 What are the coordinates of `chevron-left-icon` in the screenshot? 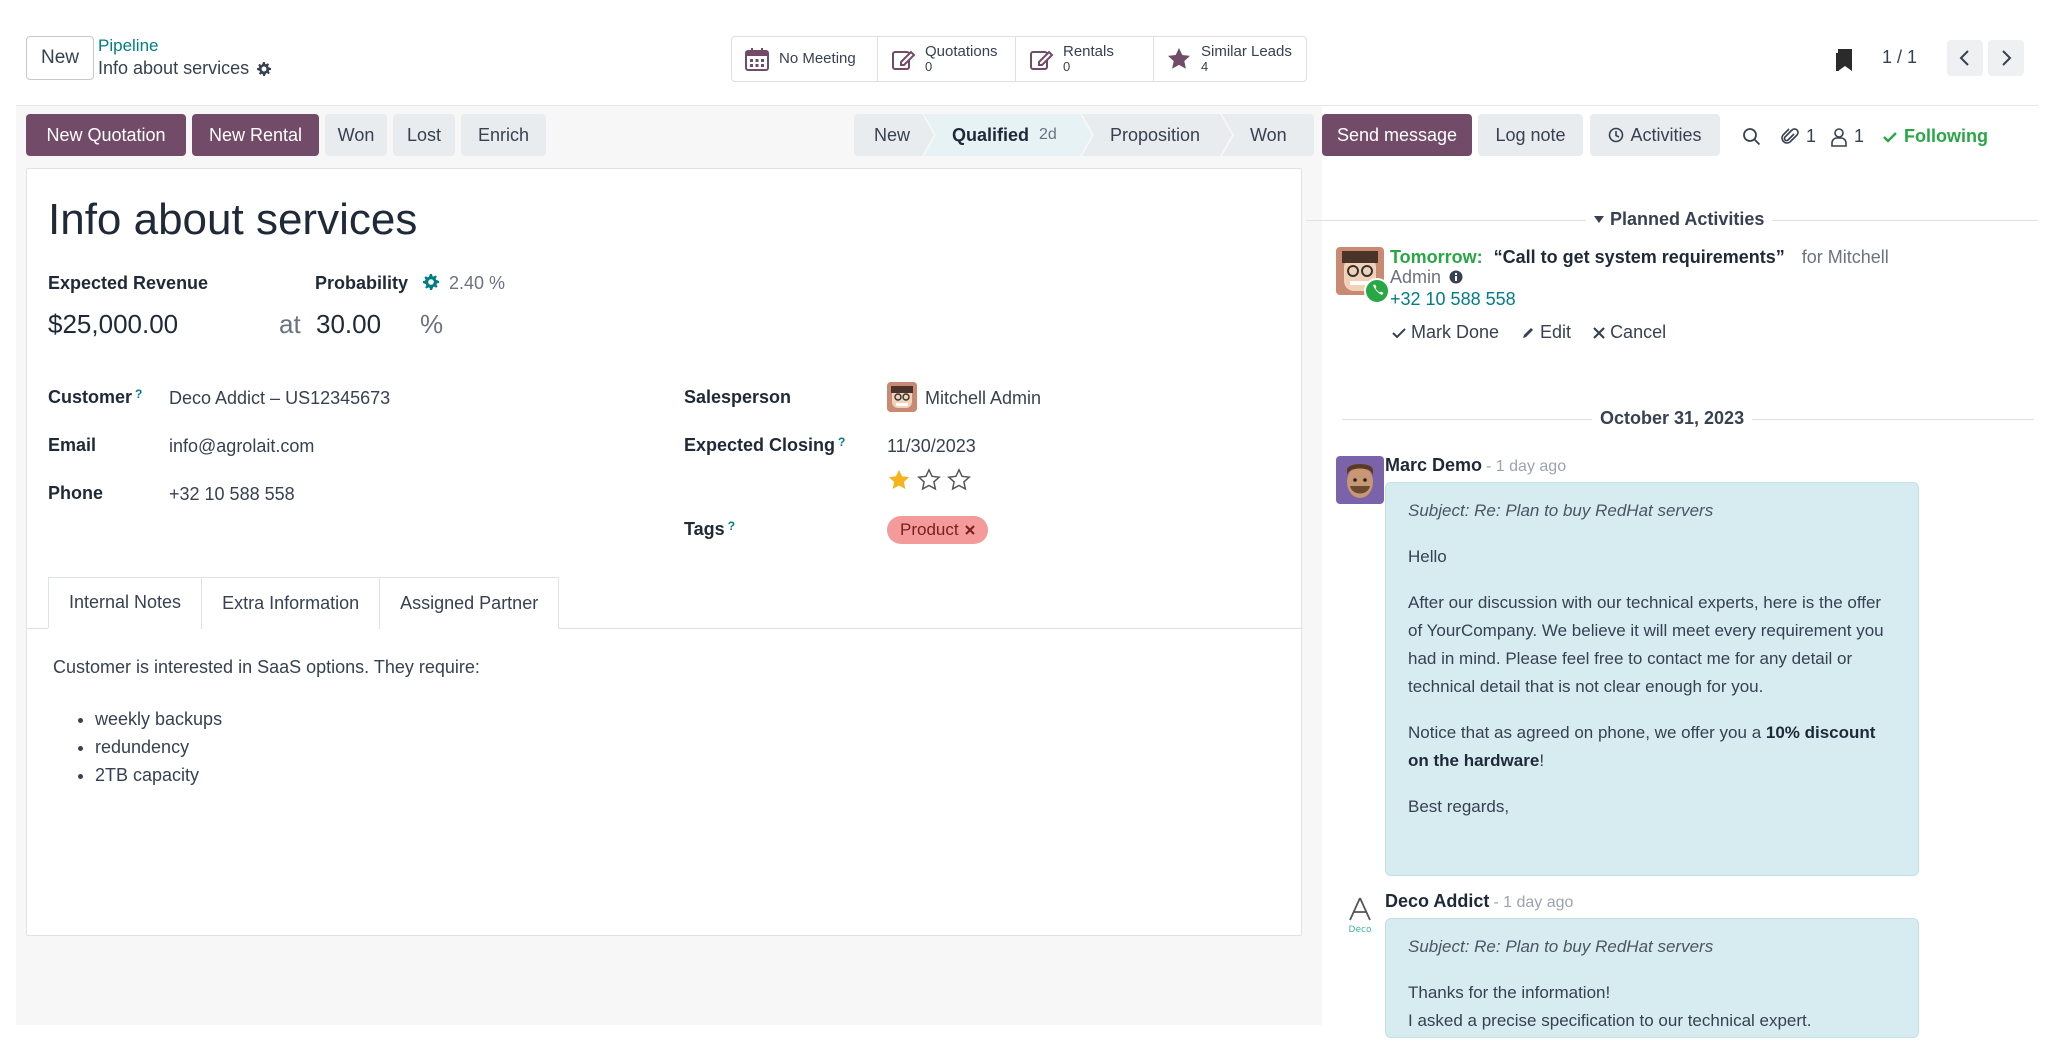 It's located at (1964, 58).